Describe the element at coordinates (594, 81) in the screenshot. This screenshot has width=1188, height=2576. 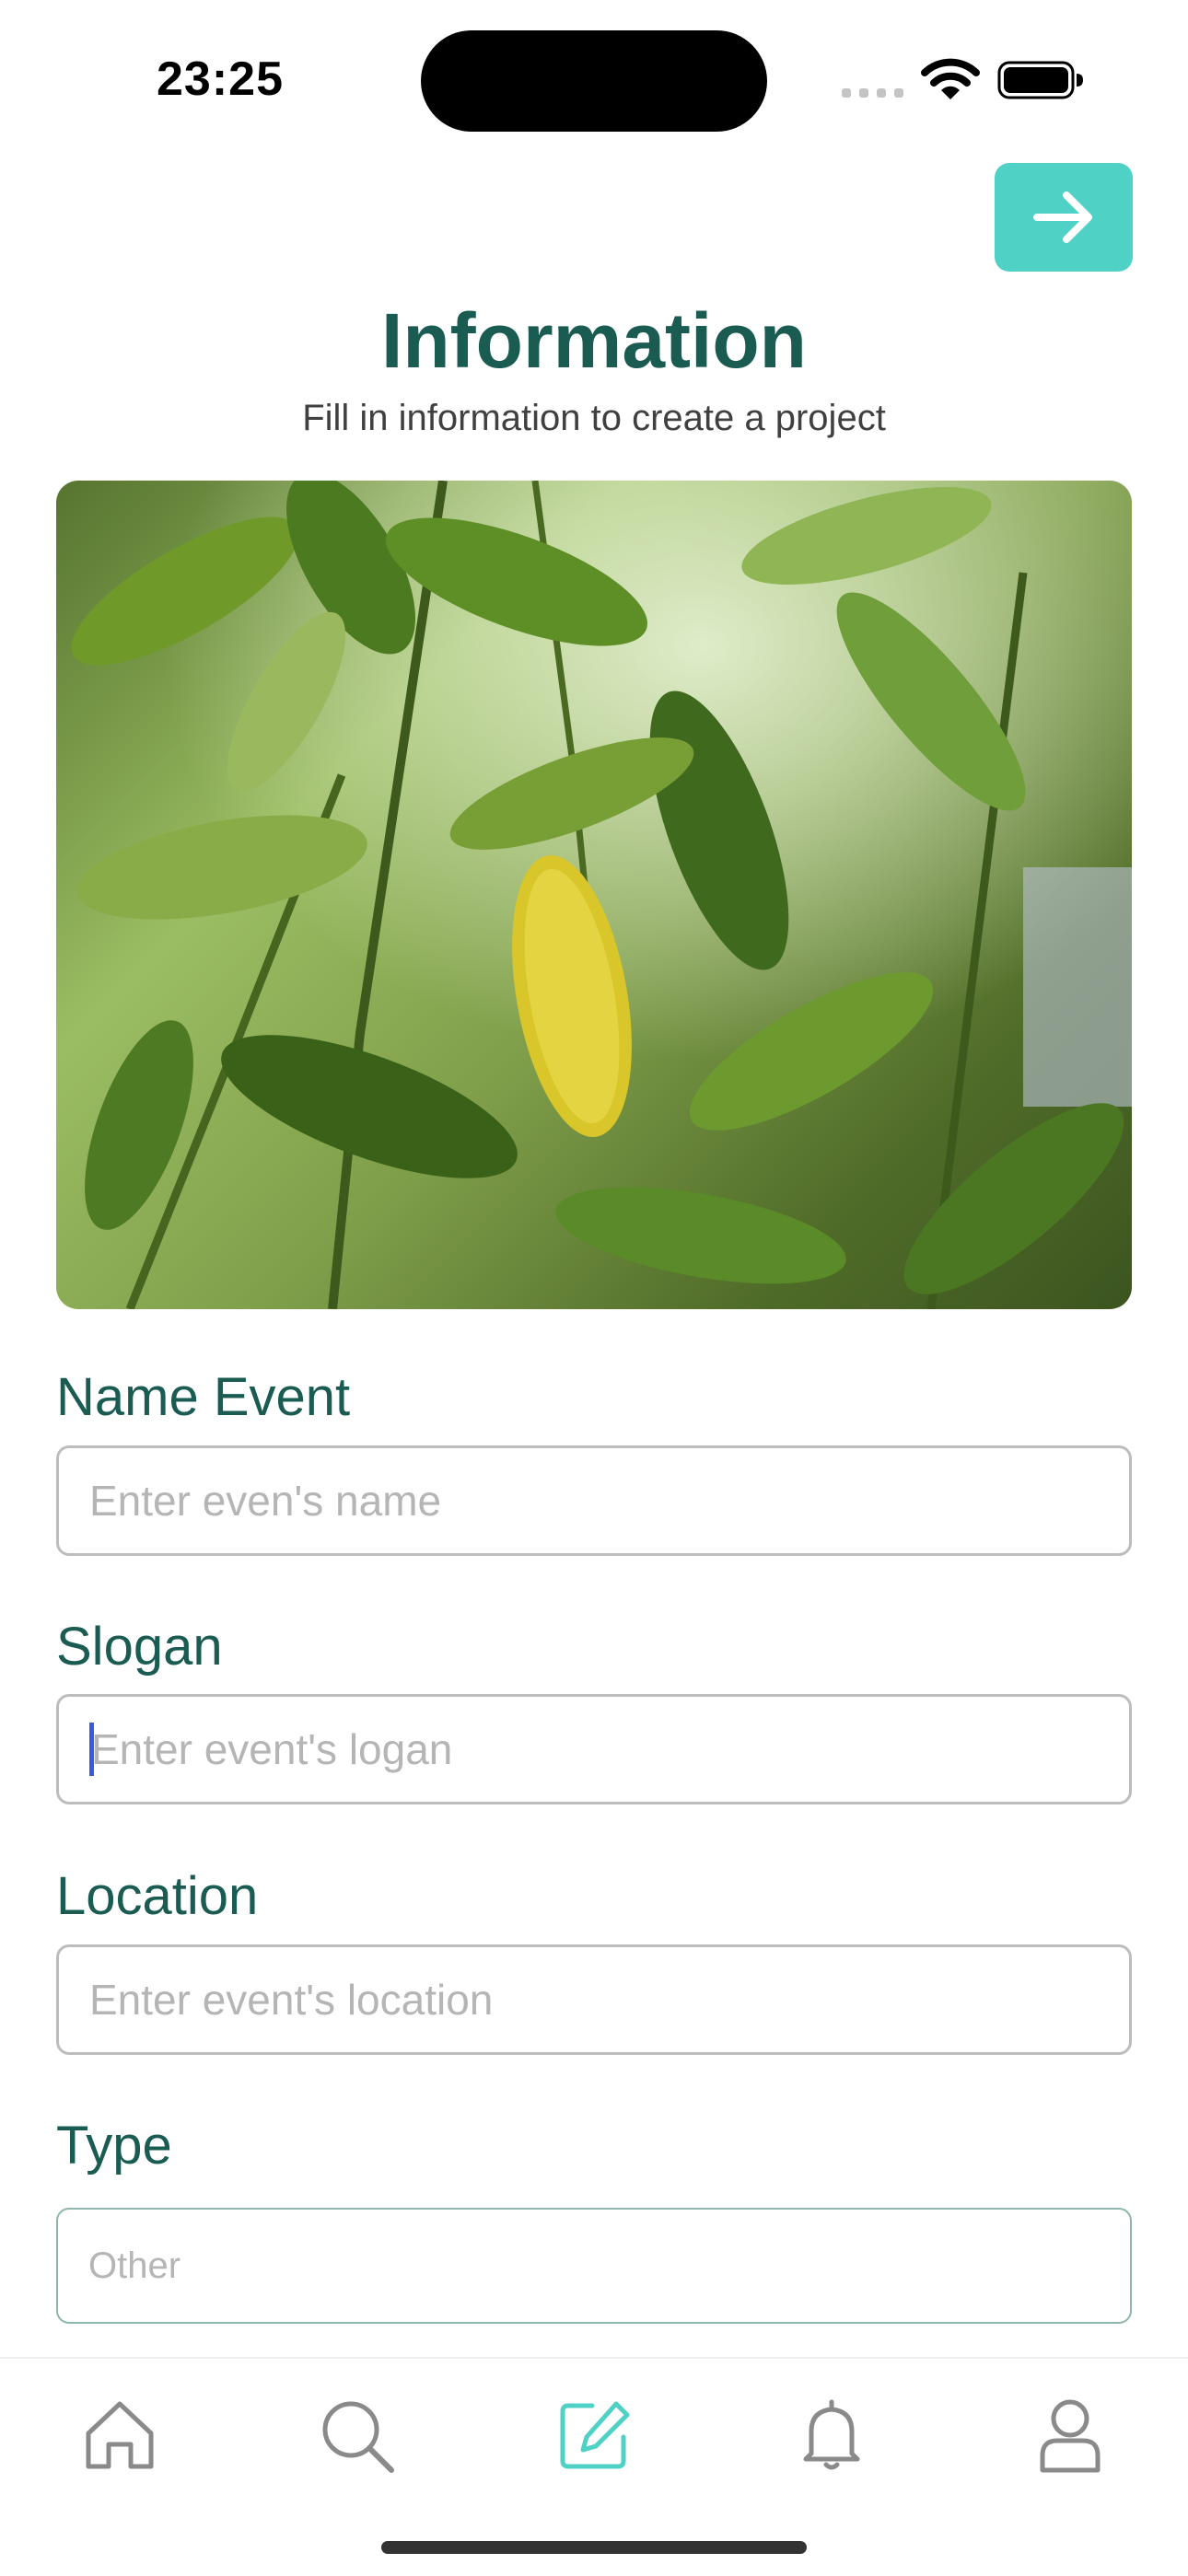
I see `dynamic-island` at that location.